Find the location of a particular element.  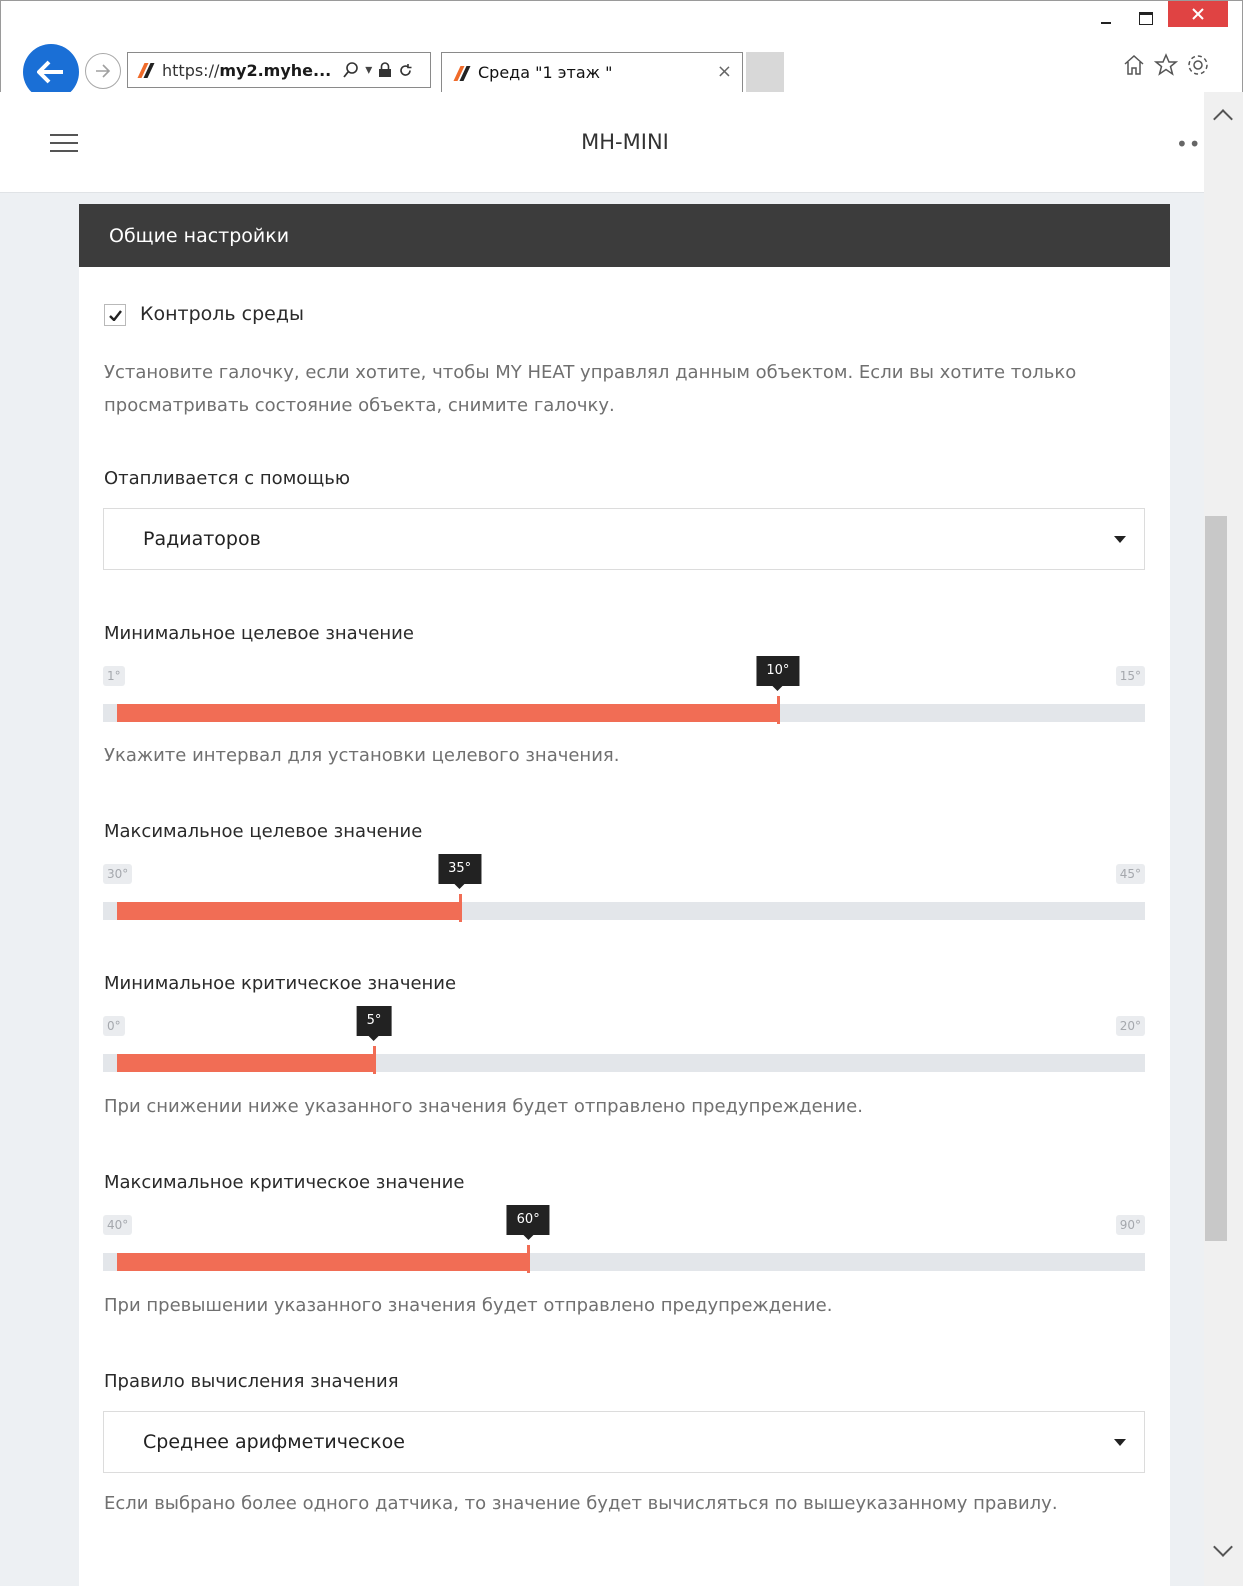

slider-min-critical-label: Минимальное критическое значение is located at coordinates (280, 983).